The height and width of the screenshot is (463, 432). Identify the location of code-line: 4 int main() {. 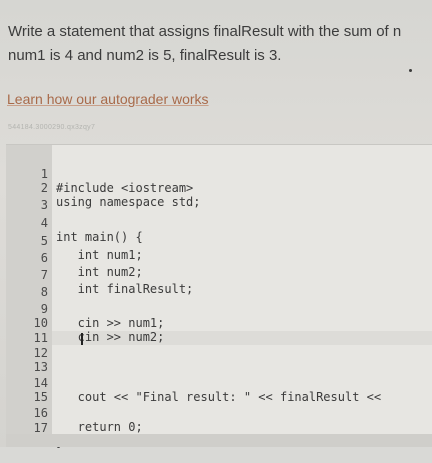
(219, 223).